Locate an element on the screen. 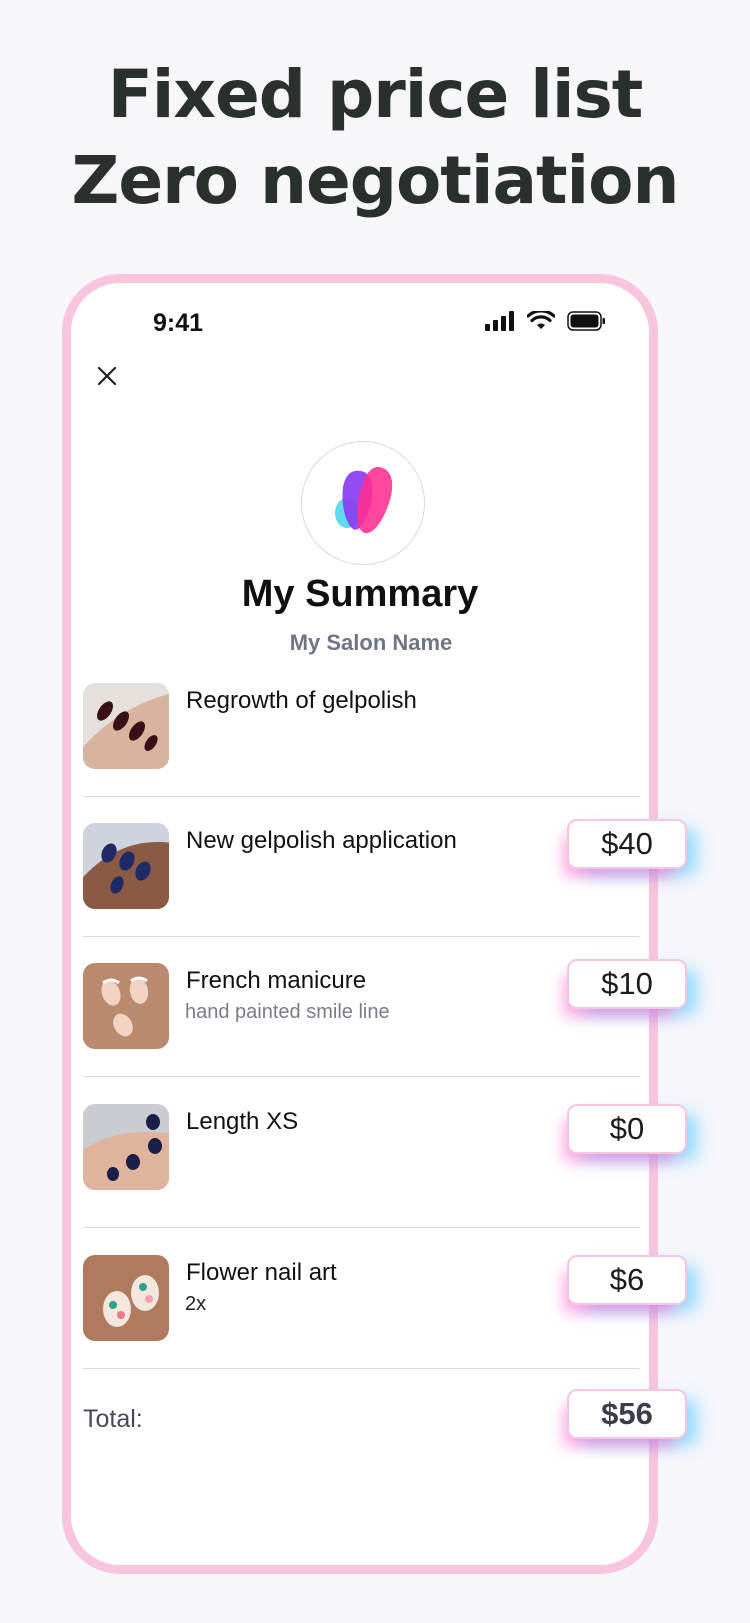 The image size is (750, 1623). item-name: Regrowth of gelpolish is located at coordinates (301, 700).